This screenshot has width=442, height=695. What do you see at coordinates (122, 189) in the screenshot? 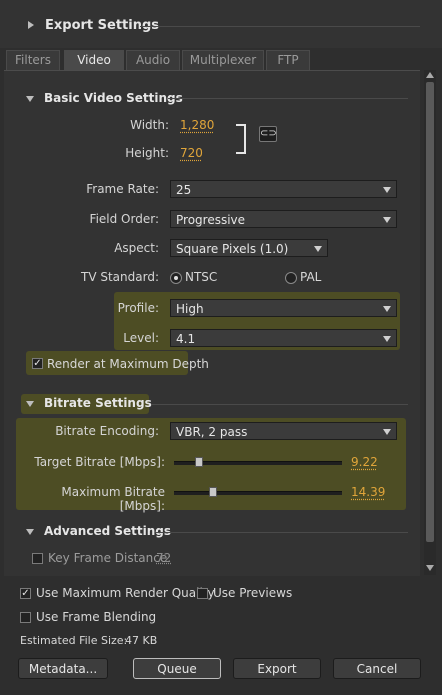
I see `frame-rate-label: Frame Rate:` at bounding box center [122, 189].